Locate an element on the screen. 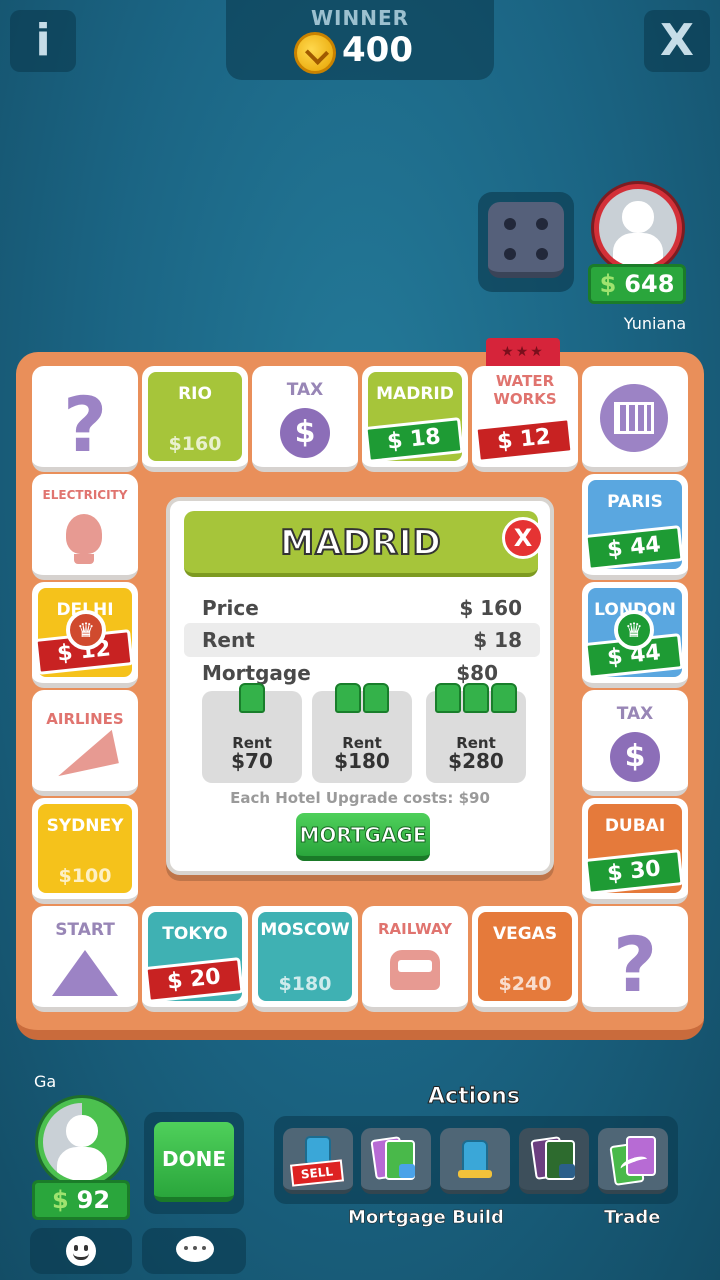 The width and height of the screenshot is (720, 1280). cell-name: RIO is located at coordinates (195, 394).